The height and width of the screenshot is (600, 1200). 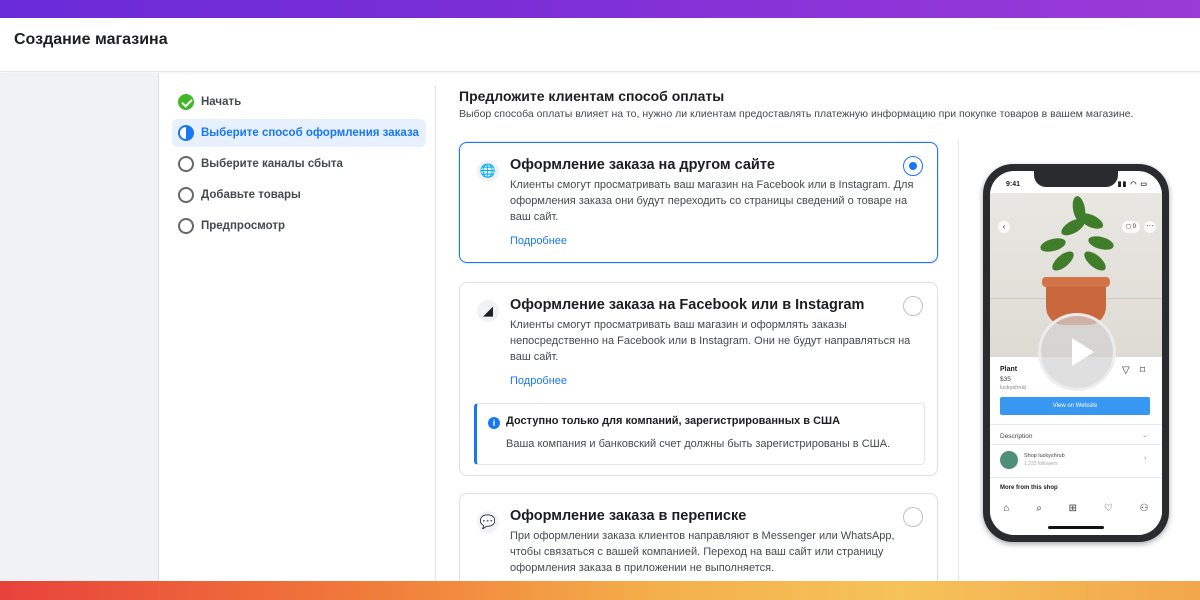 I want to click on preview-divider, so click(x=958, y=360).